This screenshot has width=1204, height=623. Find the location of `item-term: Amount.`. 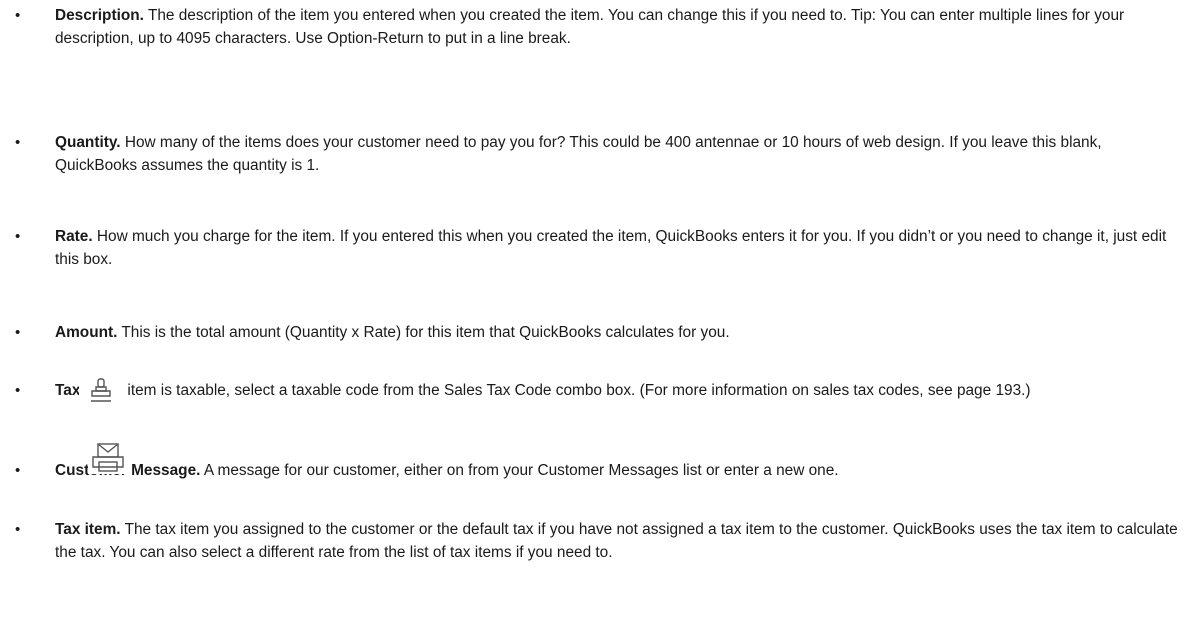

item-term: Amount. is located at coordinates (86, 332).